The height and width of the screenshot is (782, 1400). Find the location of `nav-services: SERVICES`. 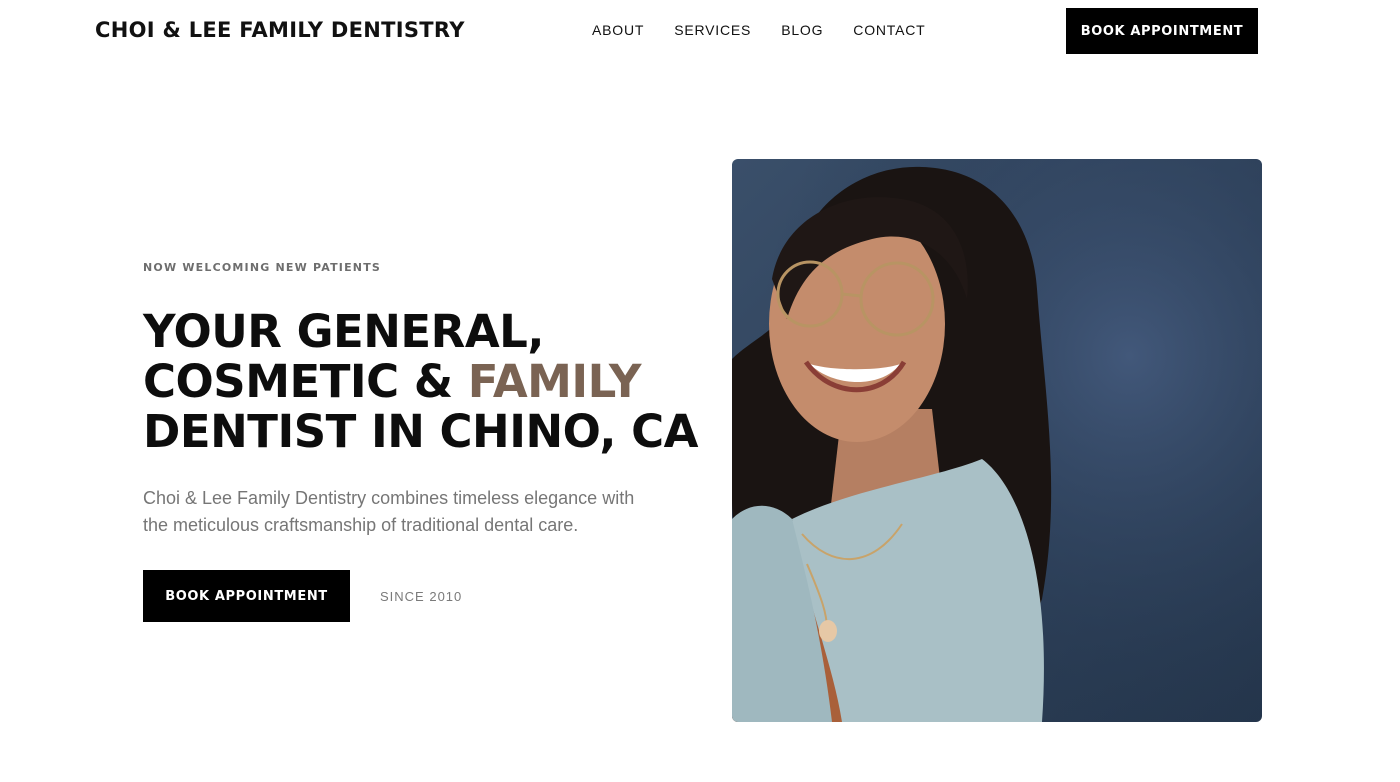

nav-services: SERVICES is located at coordinates (712, 30).